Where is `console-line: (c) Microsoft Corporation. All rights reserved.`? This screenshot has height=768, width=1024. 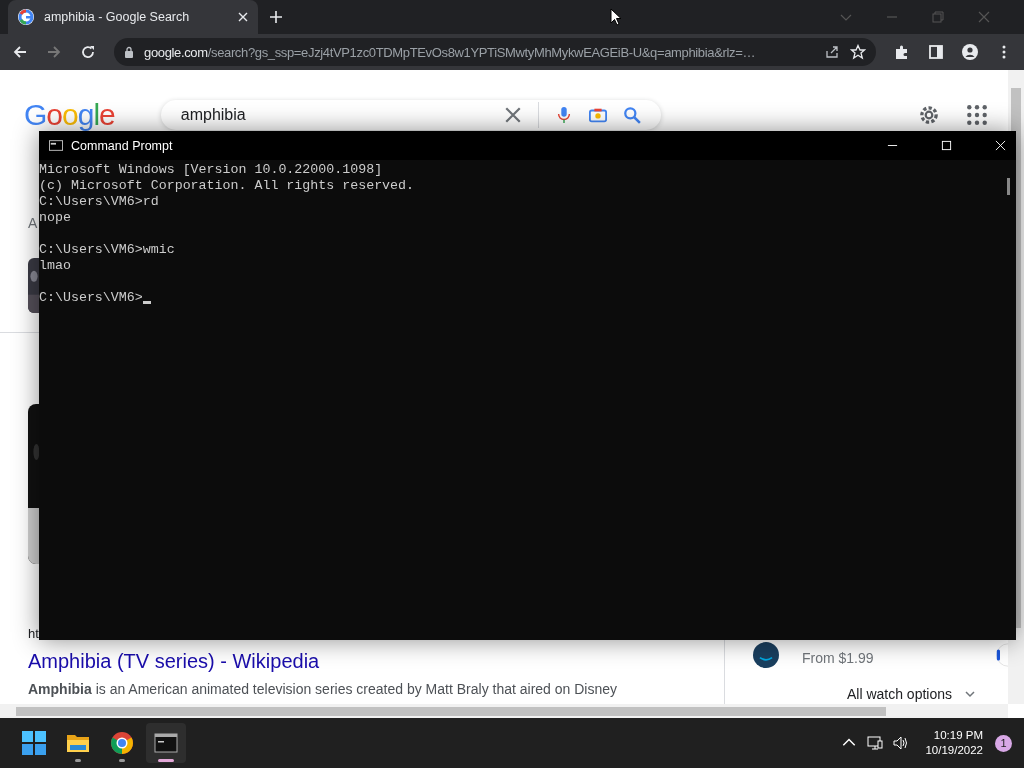
console-line: (c) Microsoft Corporation. All rights reserved. is located at coordinates (227, 186).